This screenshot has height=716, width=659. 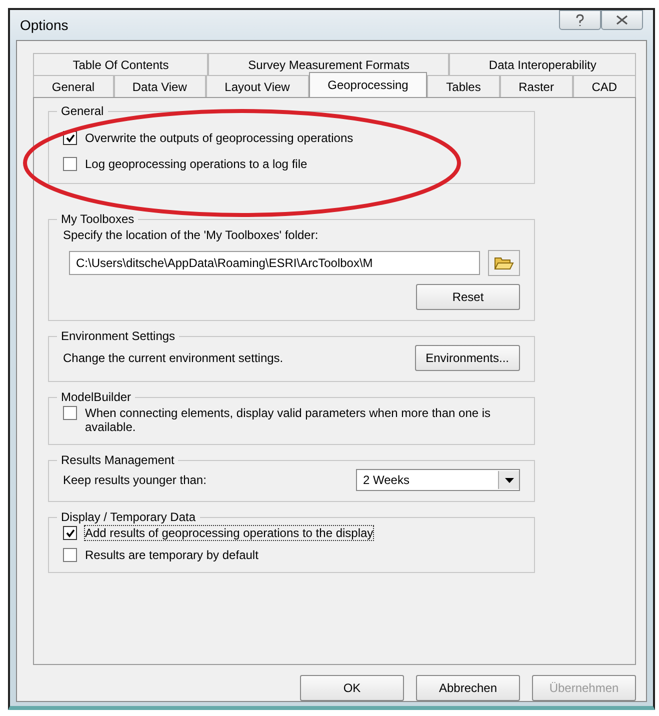 What do you see at coordinates (509, 480) in the screenshot?
I see `caret-icon` at bounding box center [509, 480].